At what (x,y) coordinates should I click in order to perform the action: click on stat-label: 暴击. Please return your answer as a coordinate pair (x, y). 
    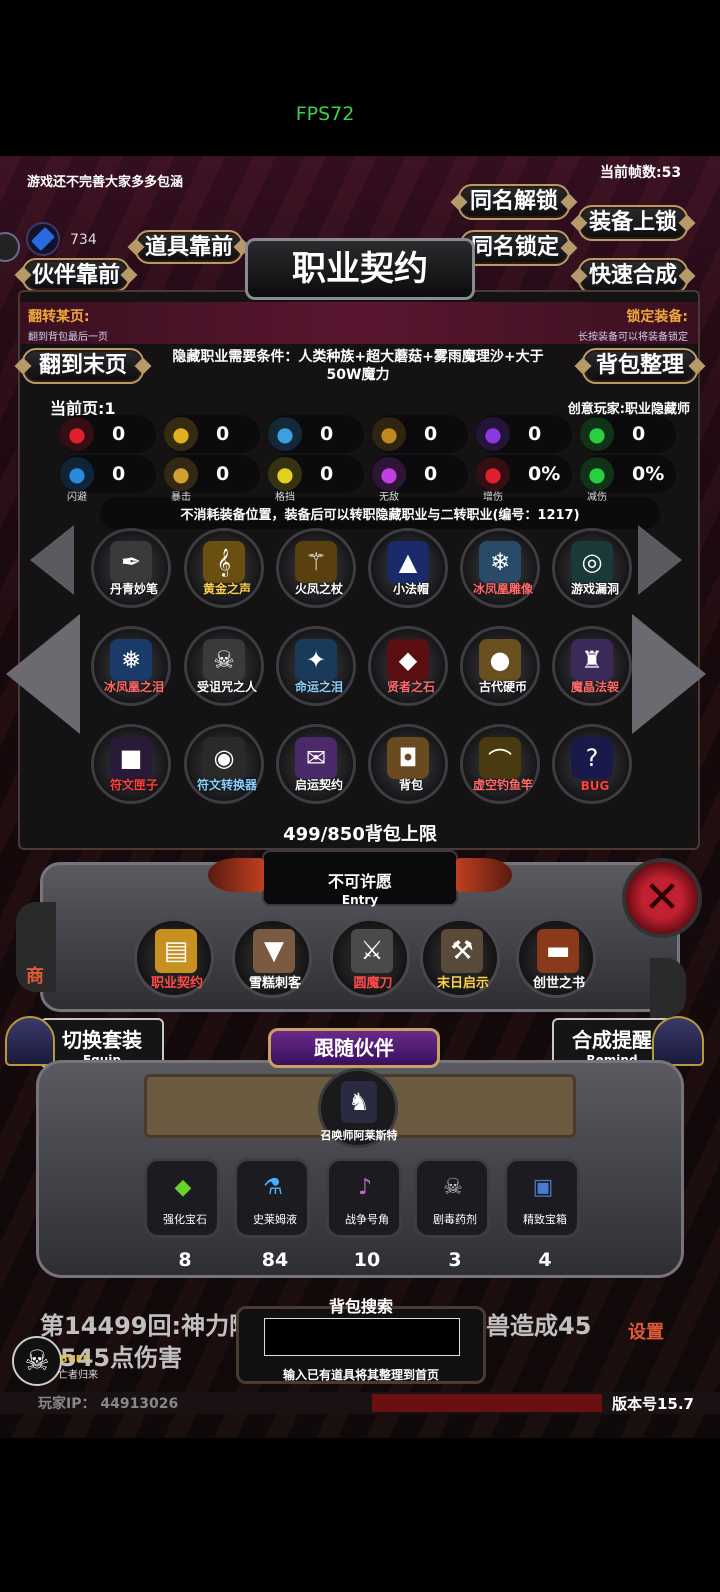
    Looking at the image, I should click on (181, 497).